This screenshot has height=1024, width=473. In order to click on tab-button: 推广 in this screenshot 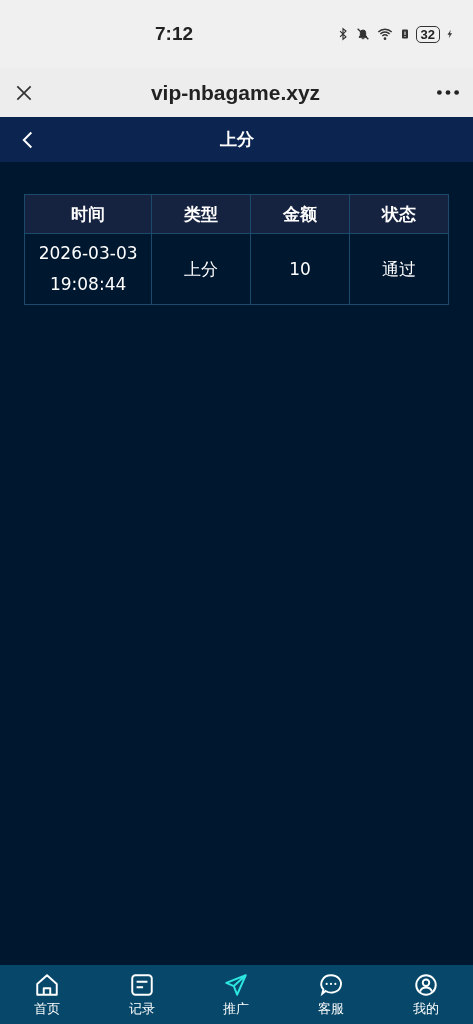, I will do `click(236, 994)`.